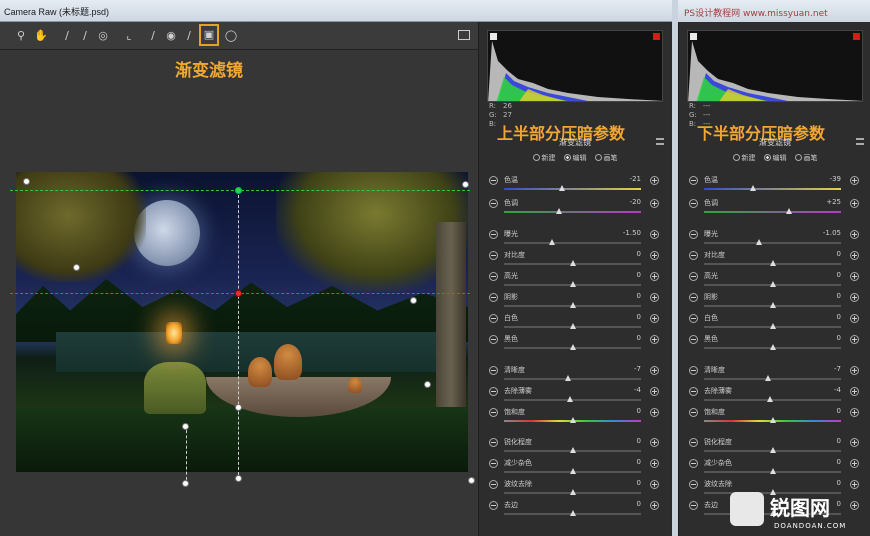  What do you see at coordinates (238, 190) in the screenshot?
I see `gradient-top-pin` at bounding box center [238, 190].